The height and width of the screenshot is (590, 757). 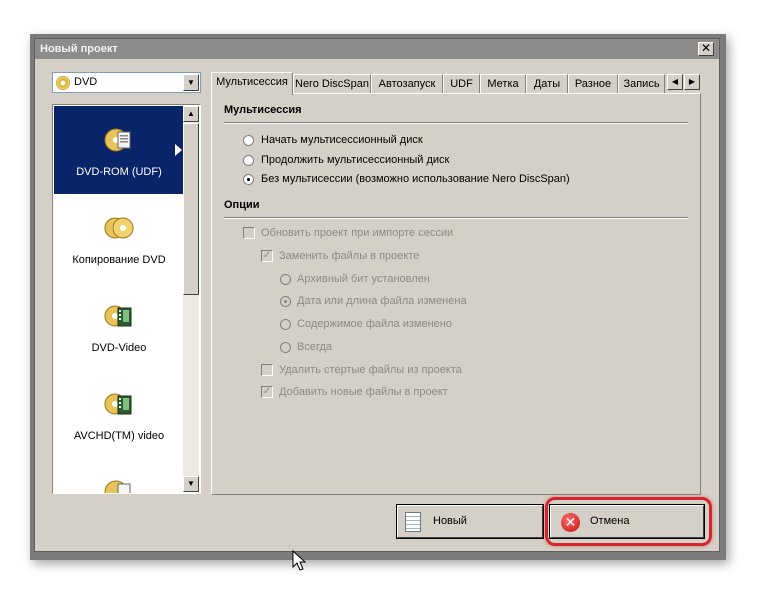 I want to click on scroll-up-button: ▲, so click(x=191, y=114).